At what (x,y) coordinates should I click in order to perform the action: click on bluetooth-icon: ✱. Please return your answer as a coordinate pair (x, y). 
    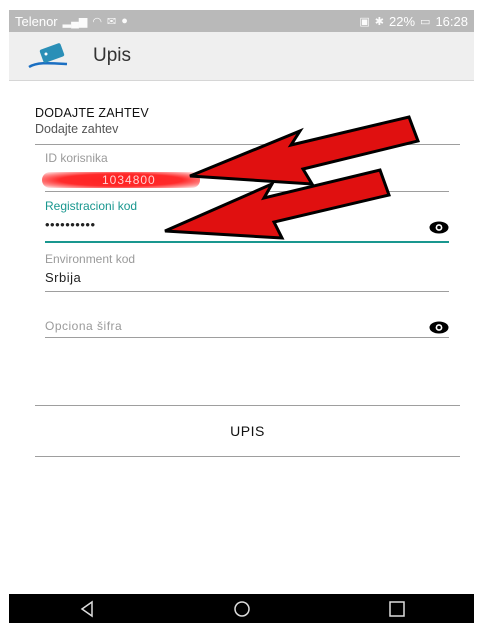
    Looking at the image, I should click on (379, 21).